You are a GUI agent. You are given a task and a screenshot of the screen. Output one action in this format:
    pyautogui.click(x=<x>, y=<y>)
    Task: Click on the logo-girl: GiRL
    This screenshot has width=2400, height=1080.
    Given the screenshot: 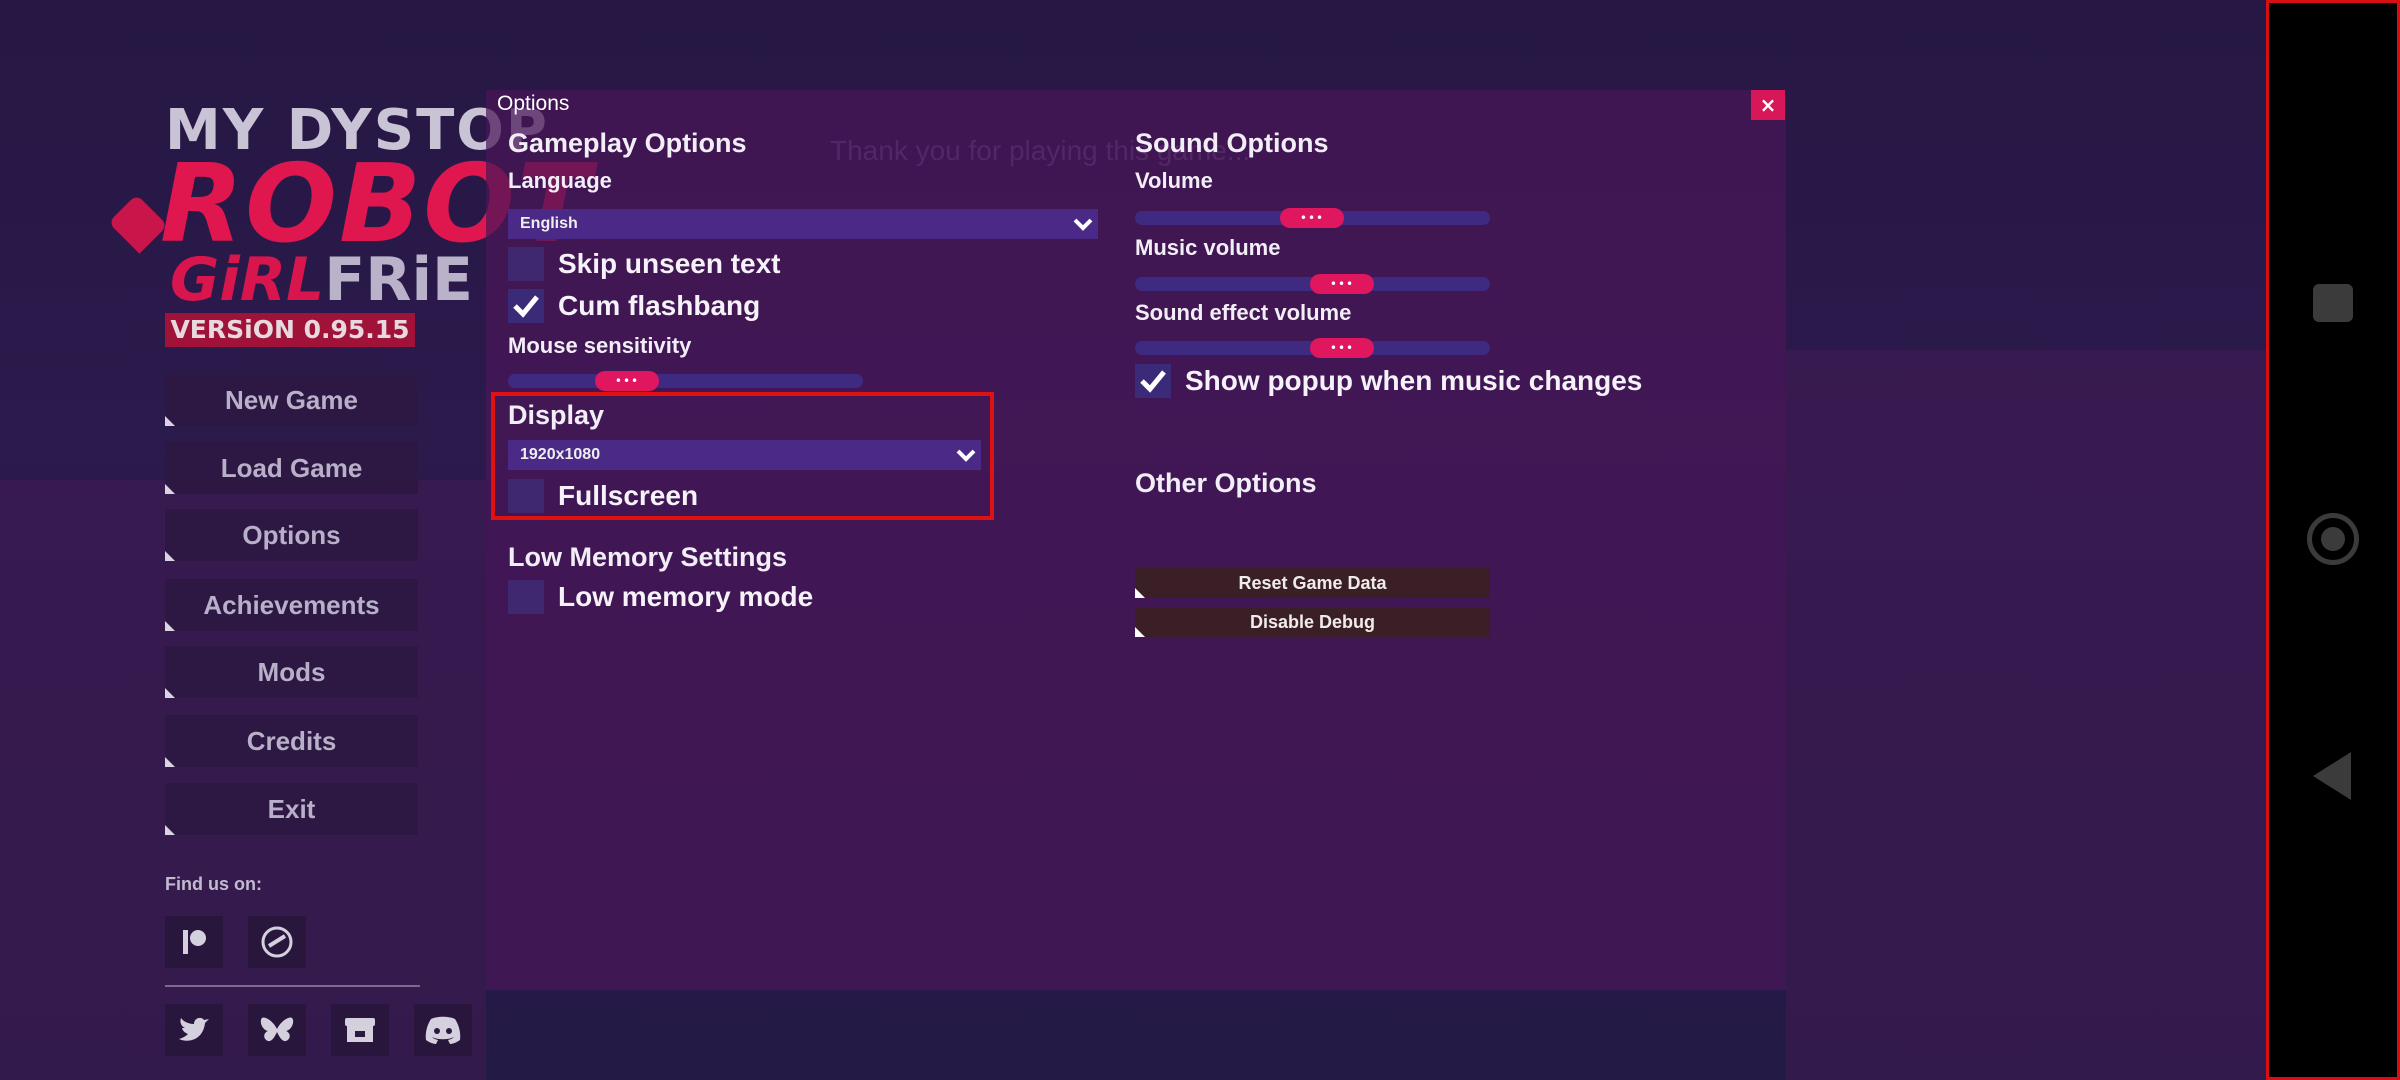 What is the action you would take?
    pyautogui.click(x=247, y=280)
    